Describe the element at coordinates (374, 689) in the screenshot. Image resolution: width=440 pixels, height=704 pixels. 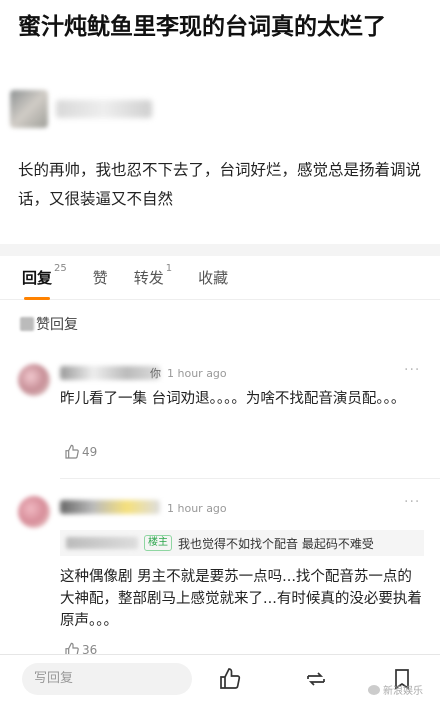
I see `weibo-logo-icon` at that location.